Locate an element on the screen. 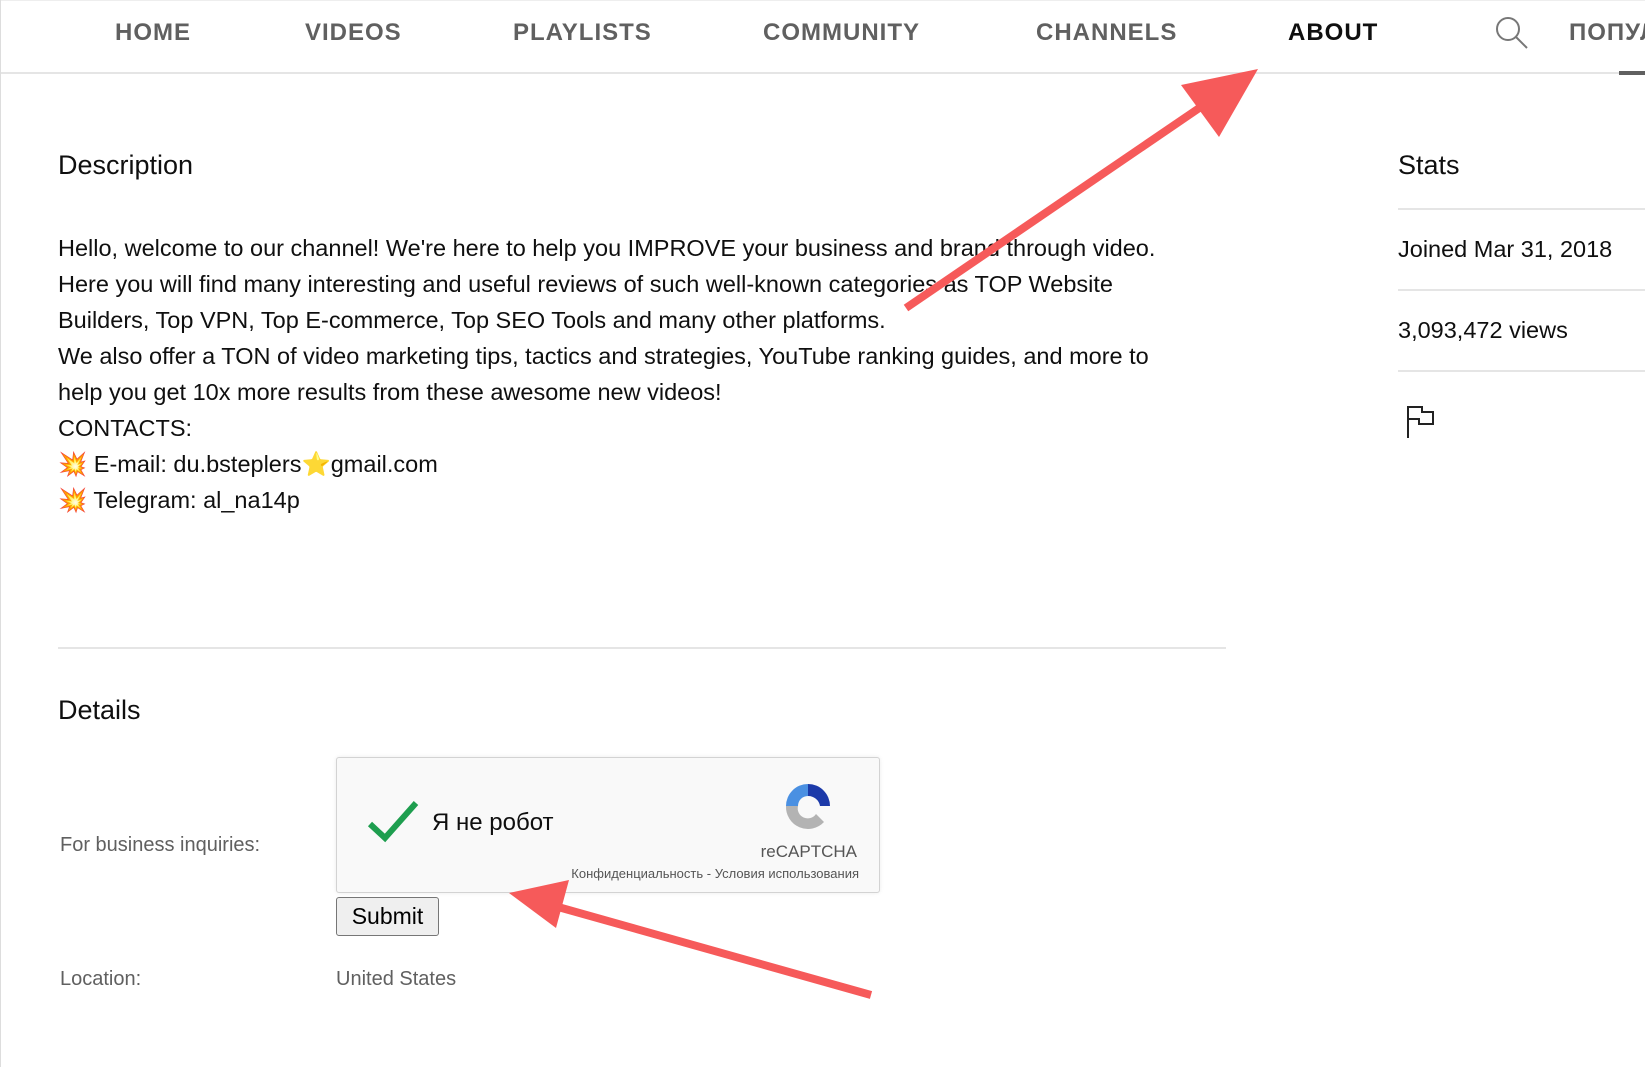  telegram-line: 💥 Telegram: al_na14p is located at coordinates (179, 500).